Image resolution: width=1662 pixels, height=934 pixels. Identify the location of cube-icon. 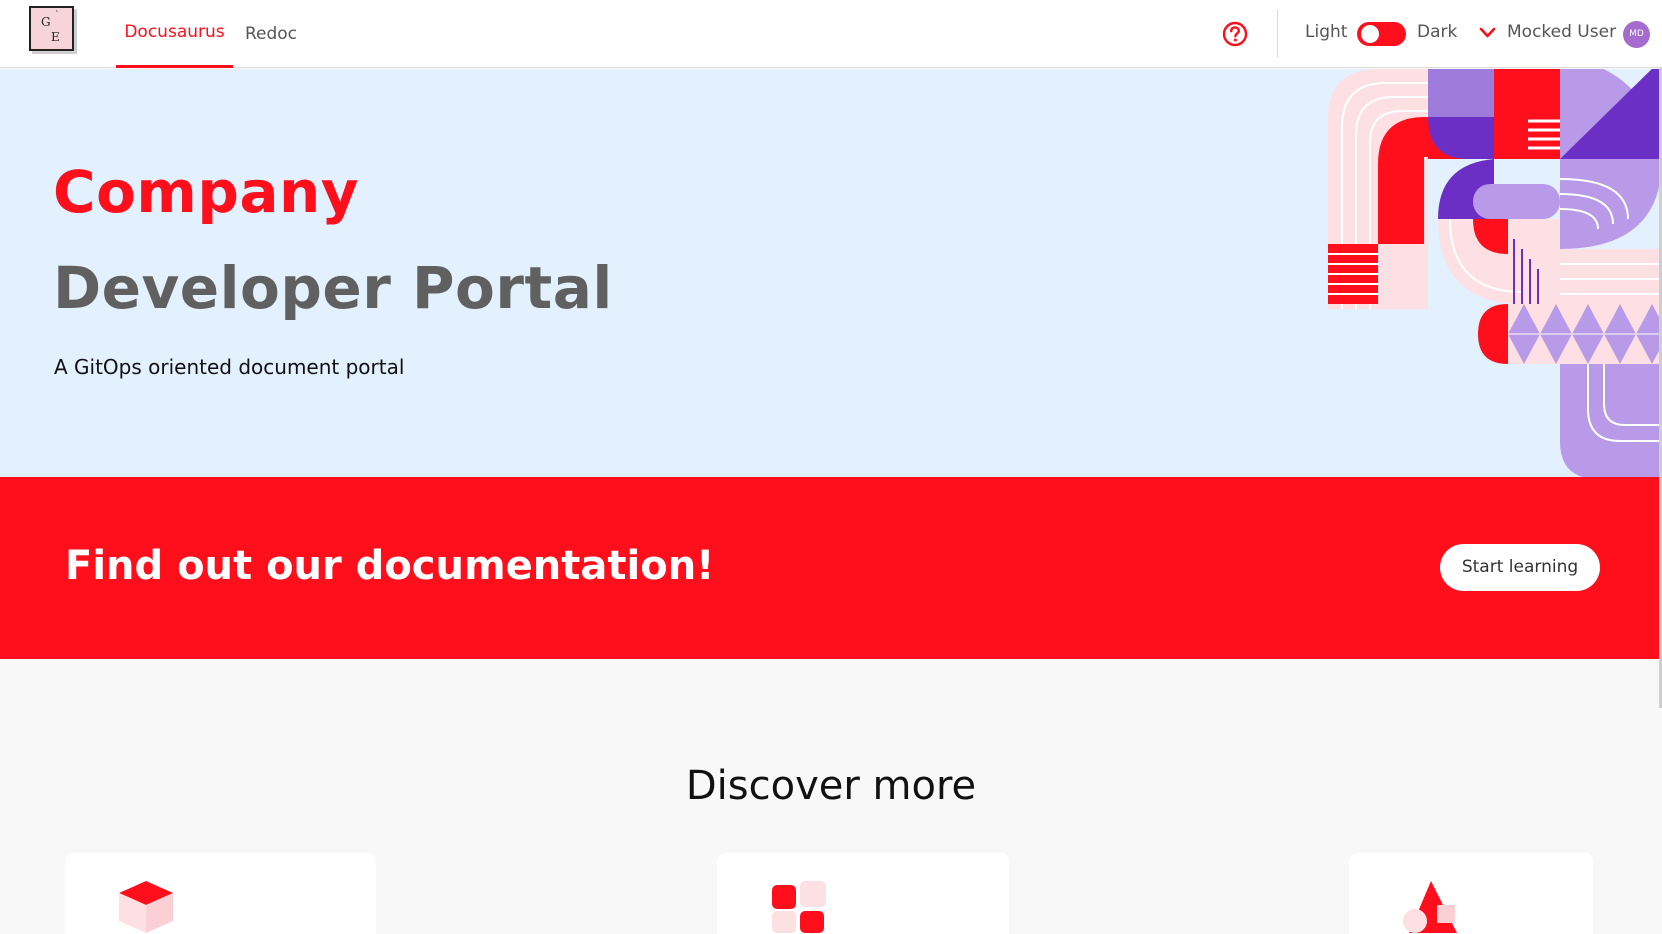
(146, 907).